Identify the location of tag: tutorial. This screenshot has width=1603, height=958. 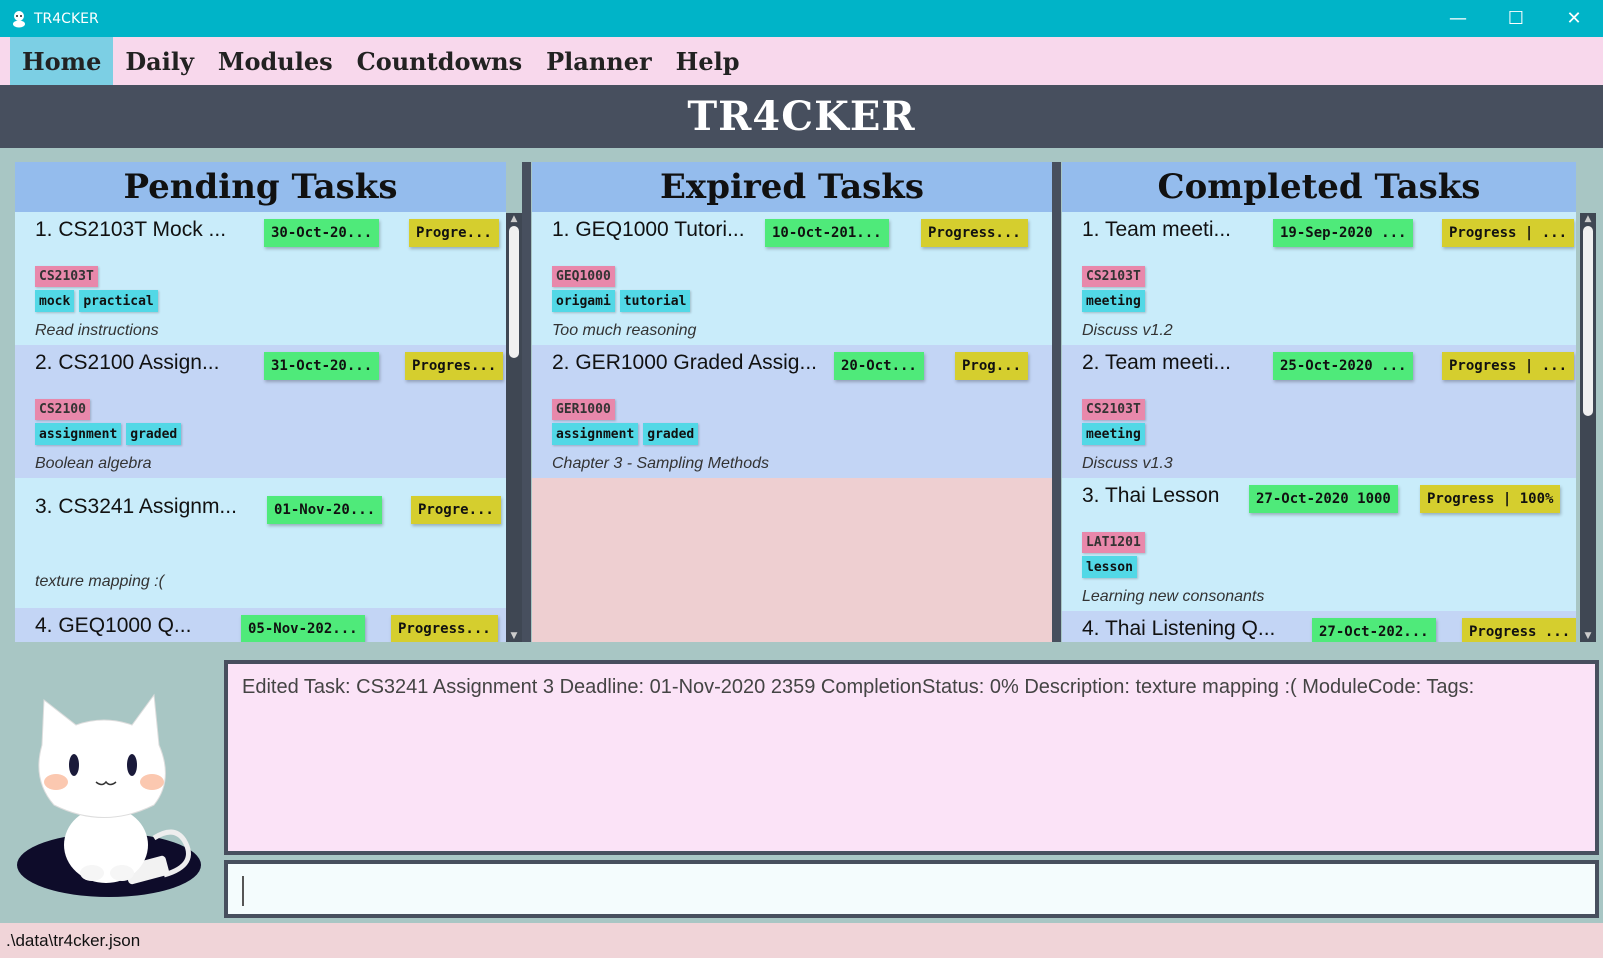
(655, 301).